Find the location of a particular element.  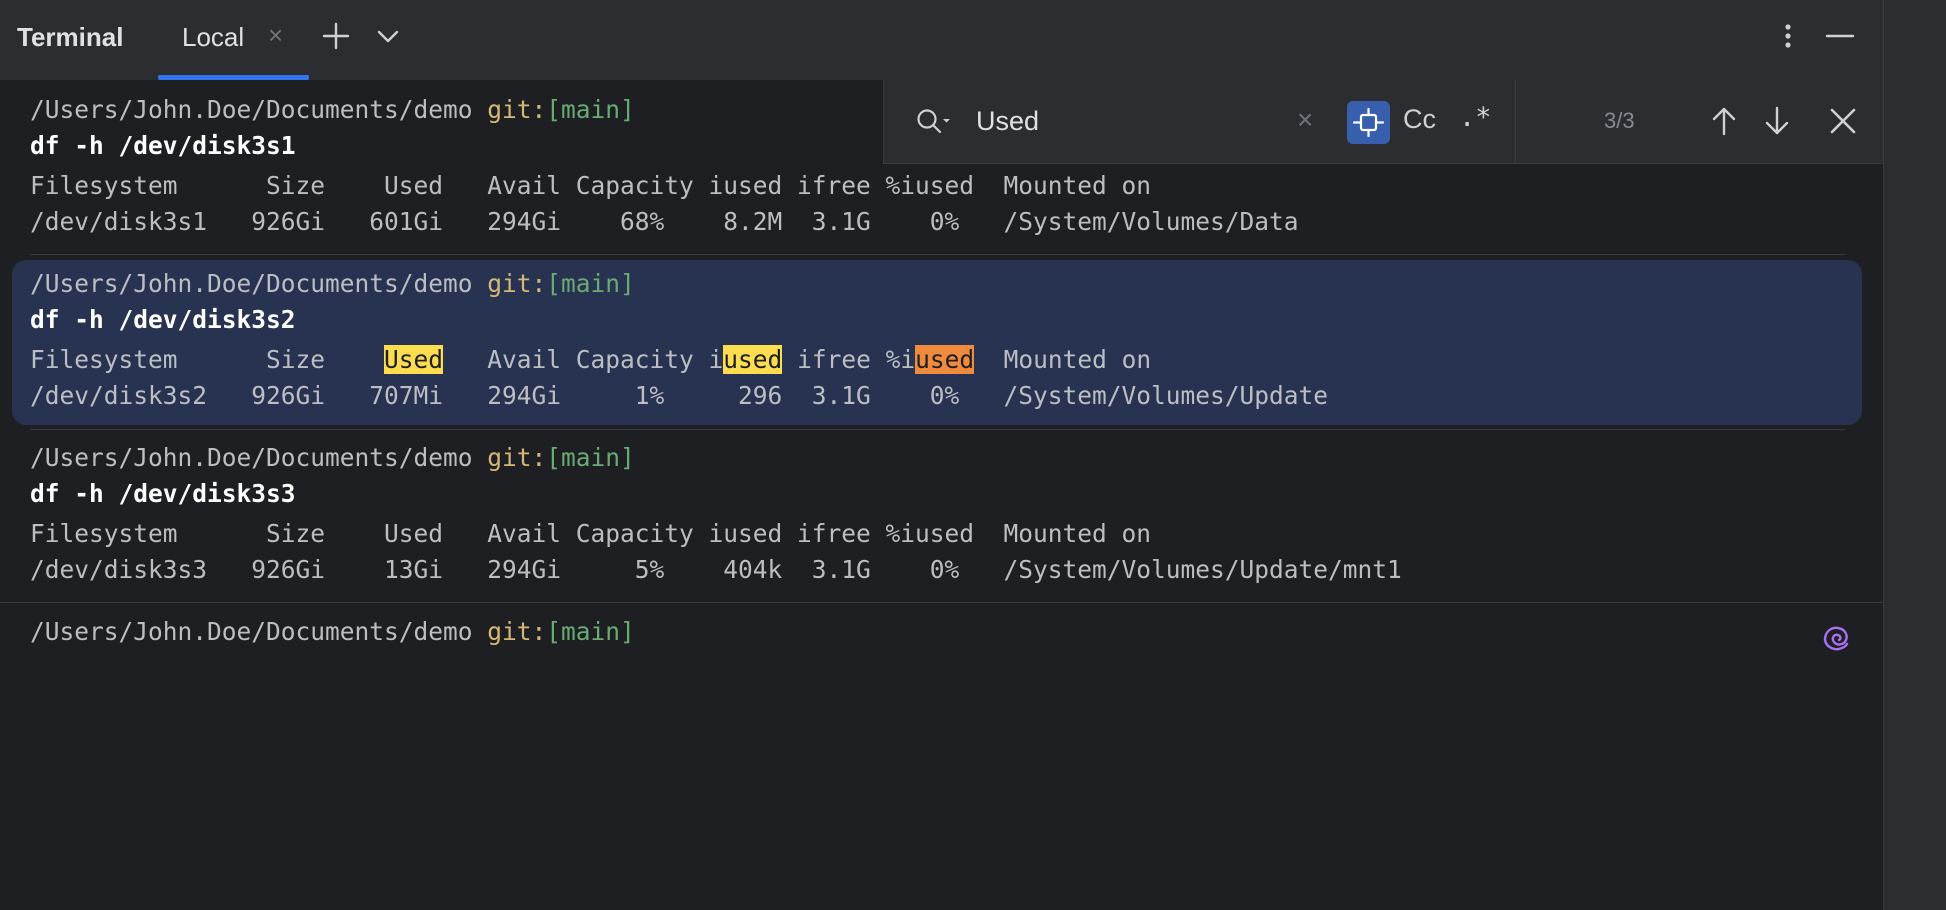

output-text: Mounted on is located at coordinates (1062, 359).